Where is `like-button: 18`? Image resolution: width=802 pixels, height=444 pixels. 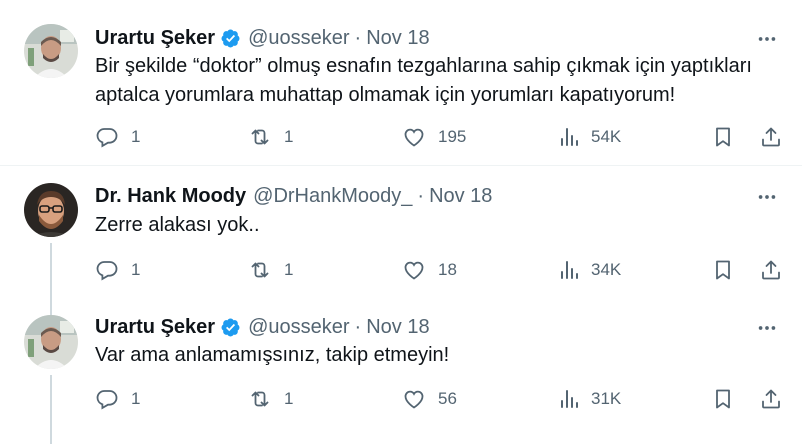 like-button: 18 is located at coordinates (429, 270).